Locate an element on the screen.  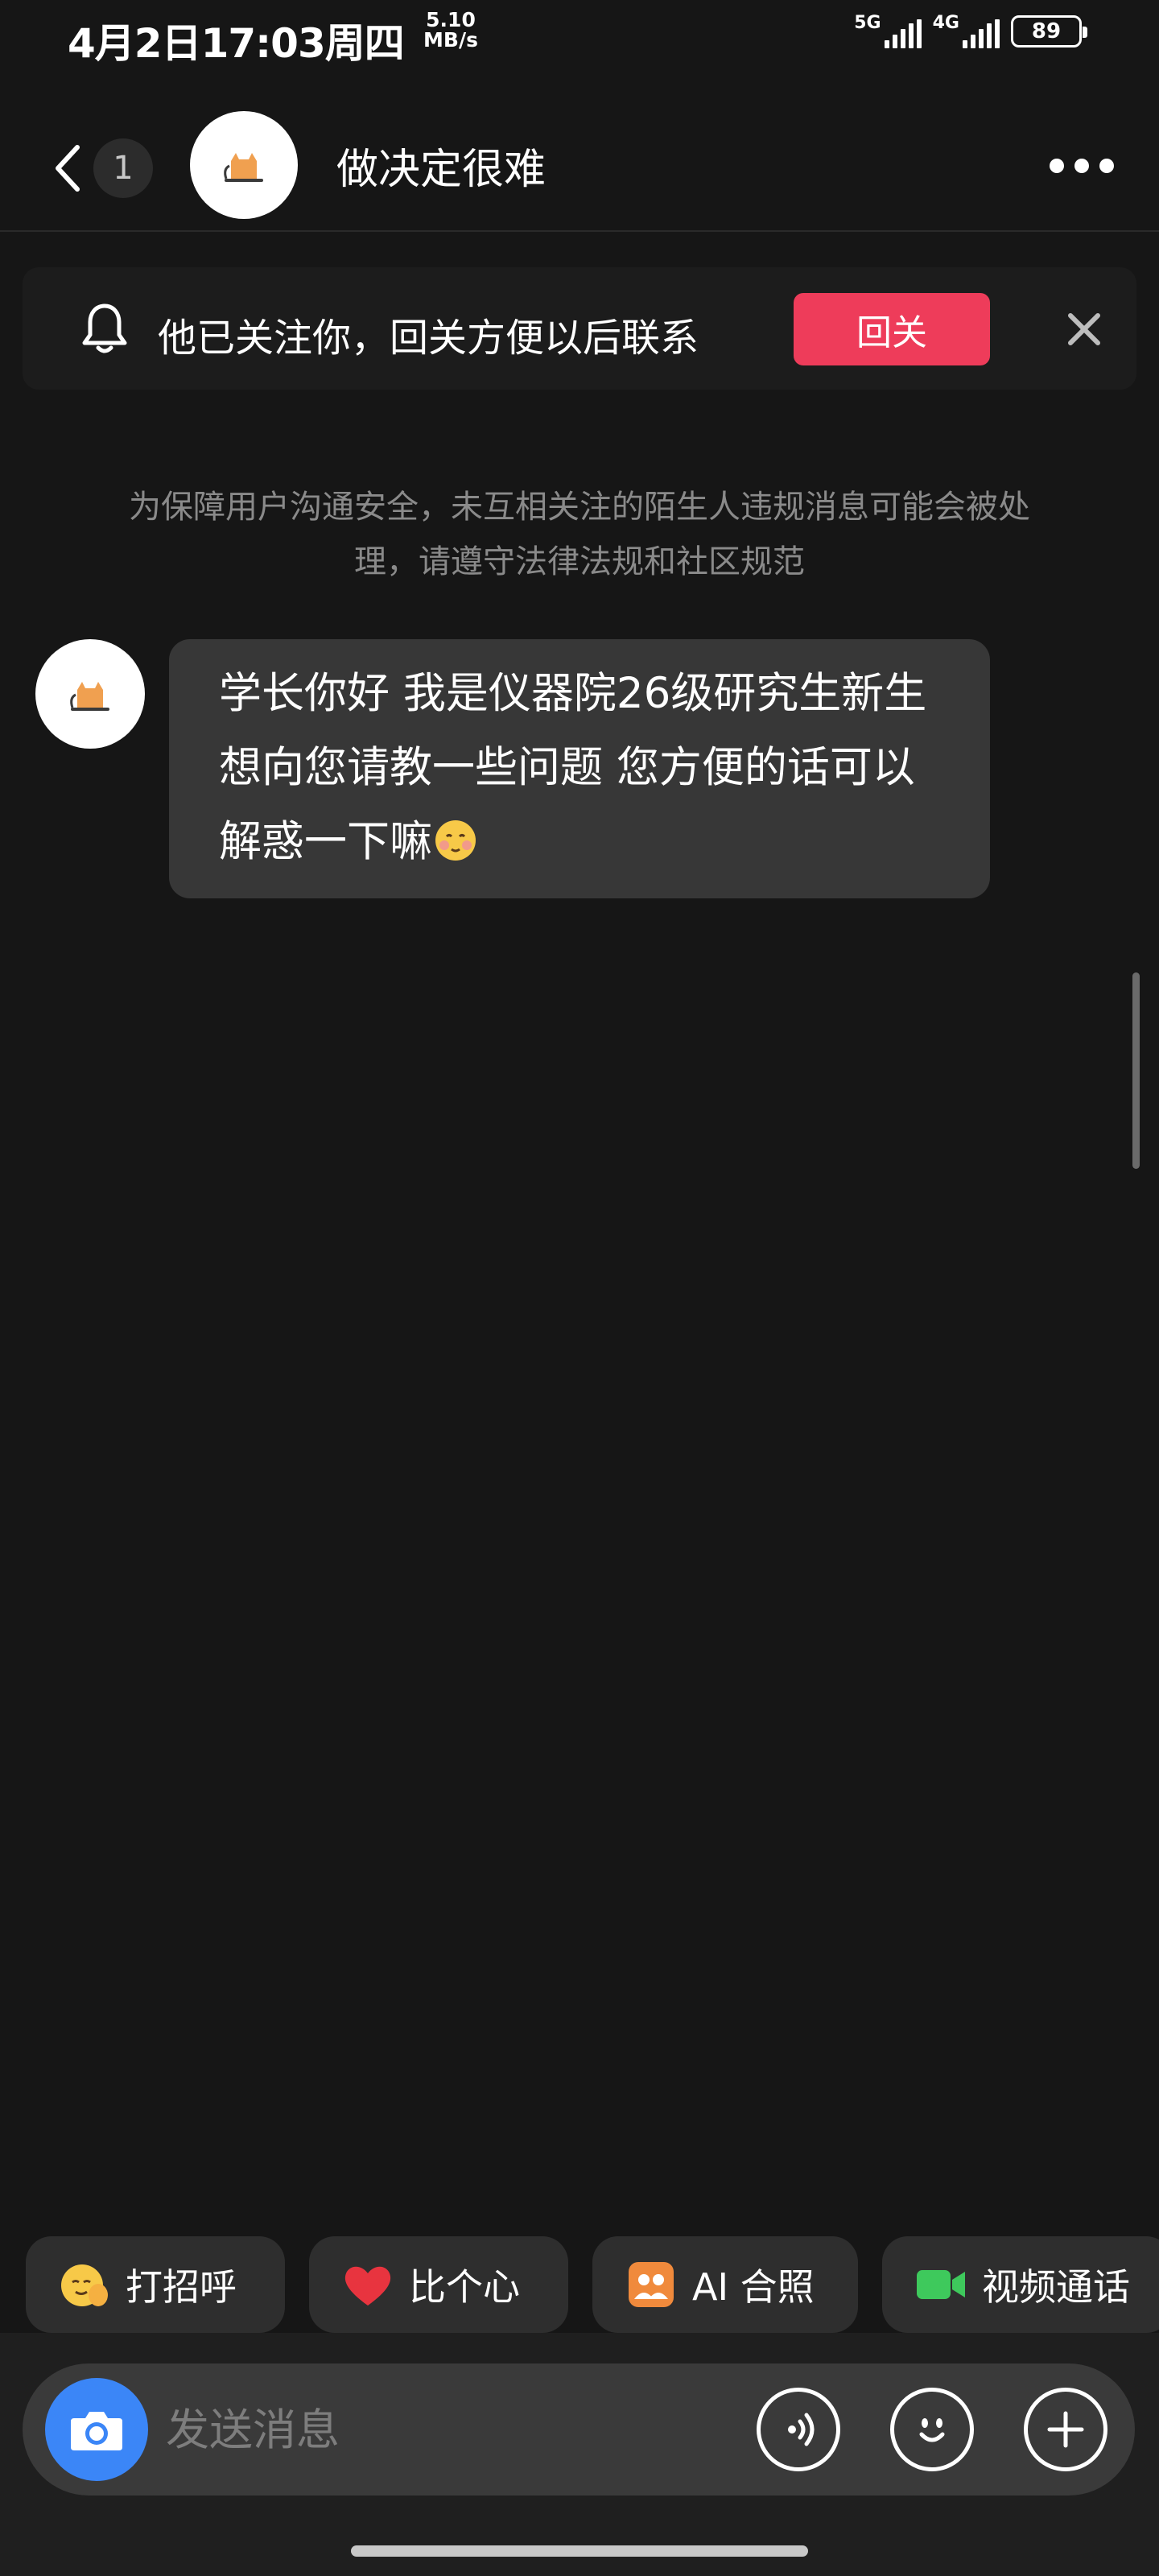
follow-back-button: 回关 is located at coordinates (892, 329).